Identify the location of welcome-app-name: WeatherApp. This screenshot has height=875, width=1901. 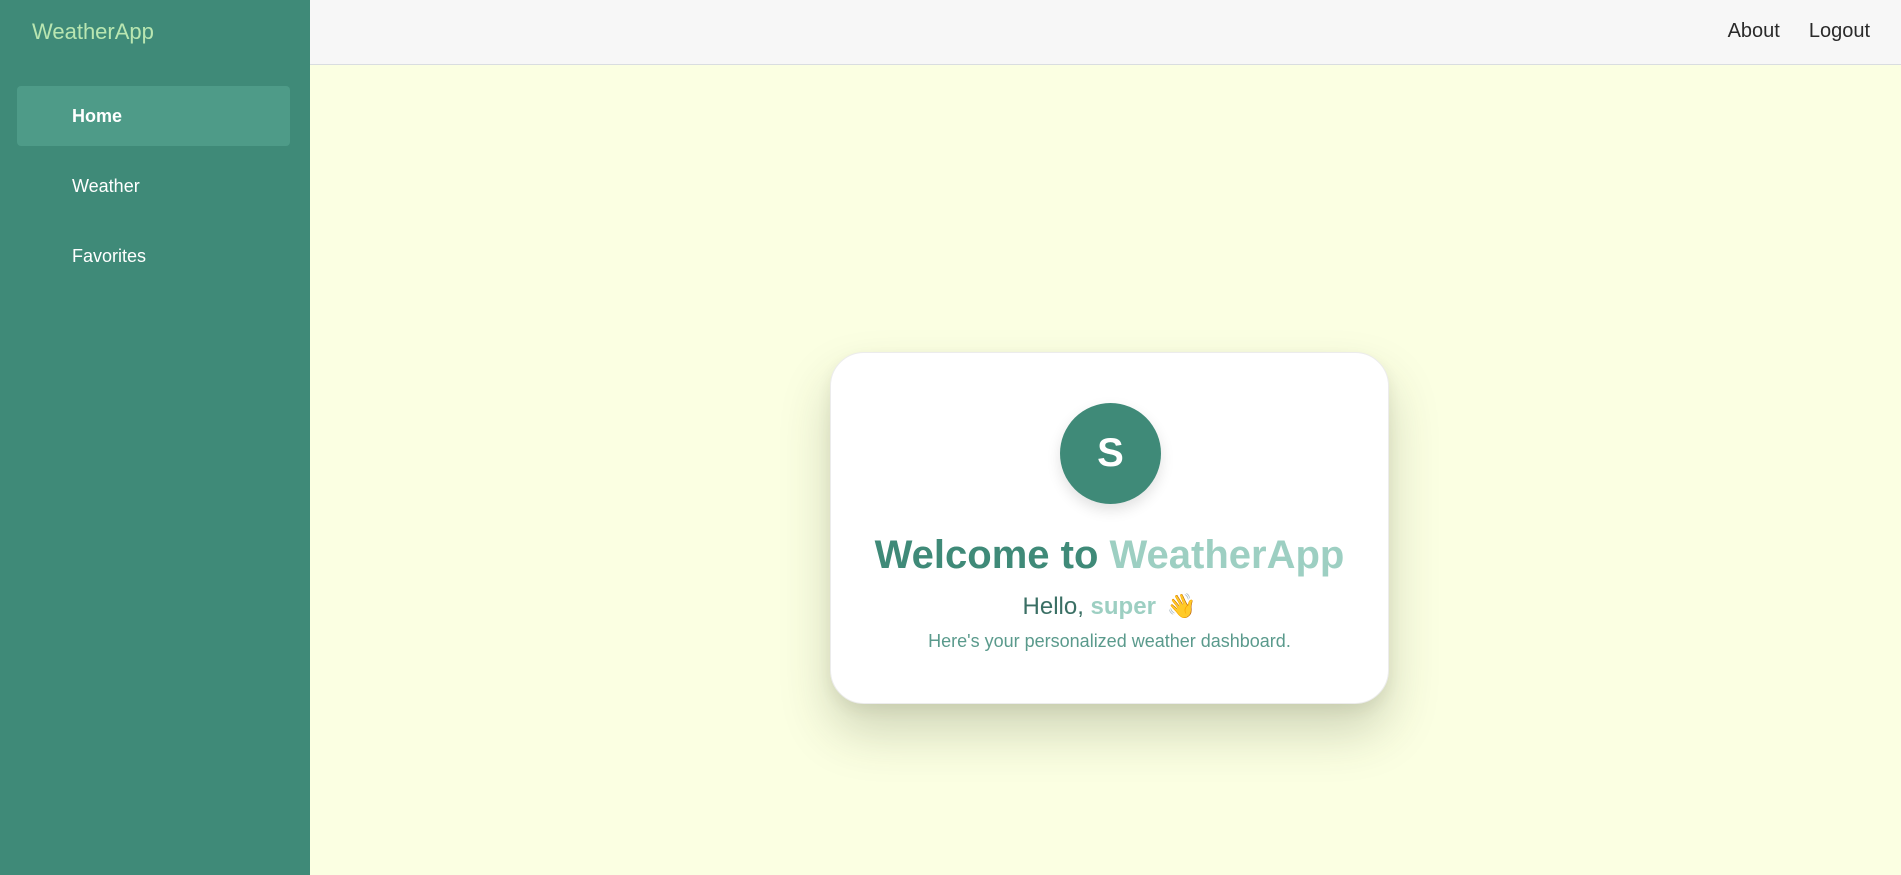
(1227, 555).